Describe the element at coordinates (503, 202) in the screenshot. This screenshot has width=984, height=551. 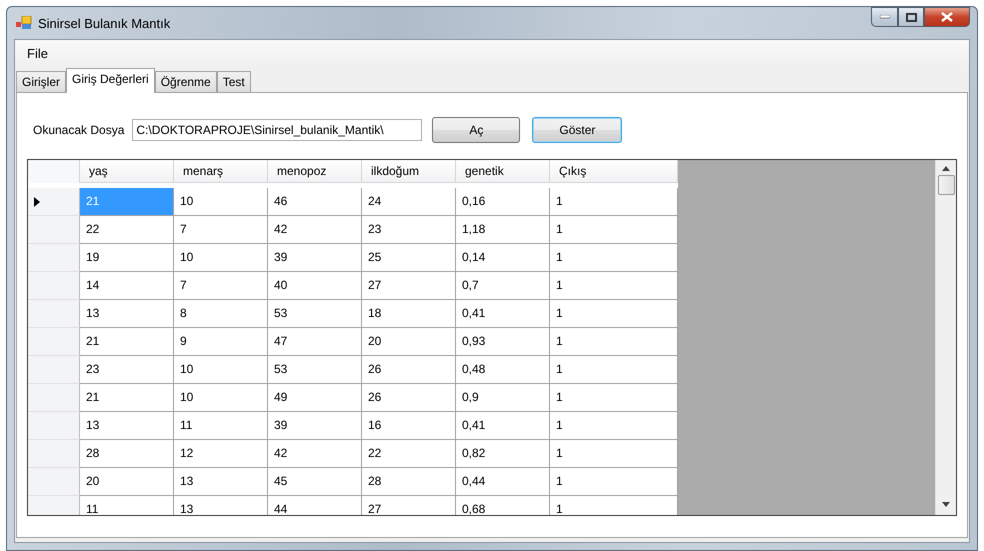
I see `table-cell: 0,16` at that location.